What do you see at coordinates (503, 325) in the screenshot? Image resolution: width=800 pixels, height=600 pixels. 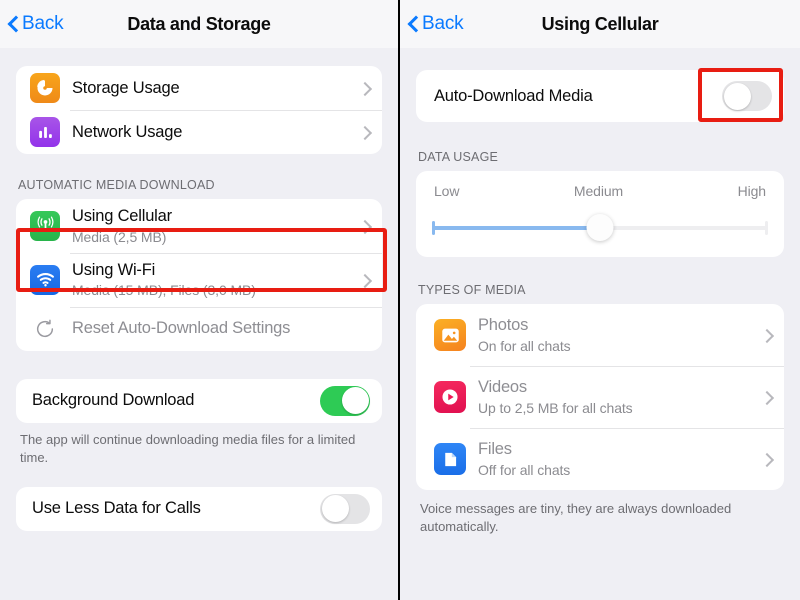 I see `row-photos-title: Photos` at bounding box center [503, 325].